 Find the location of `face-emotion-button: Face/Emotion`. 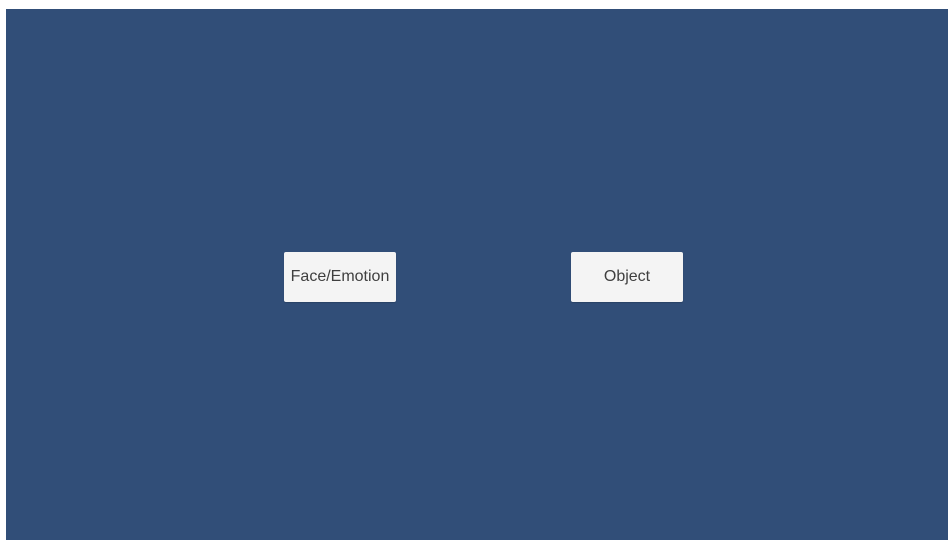

face-emotion-button: Face/Emotion is located at coordinates (340, 277).